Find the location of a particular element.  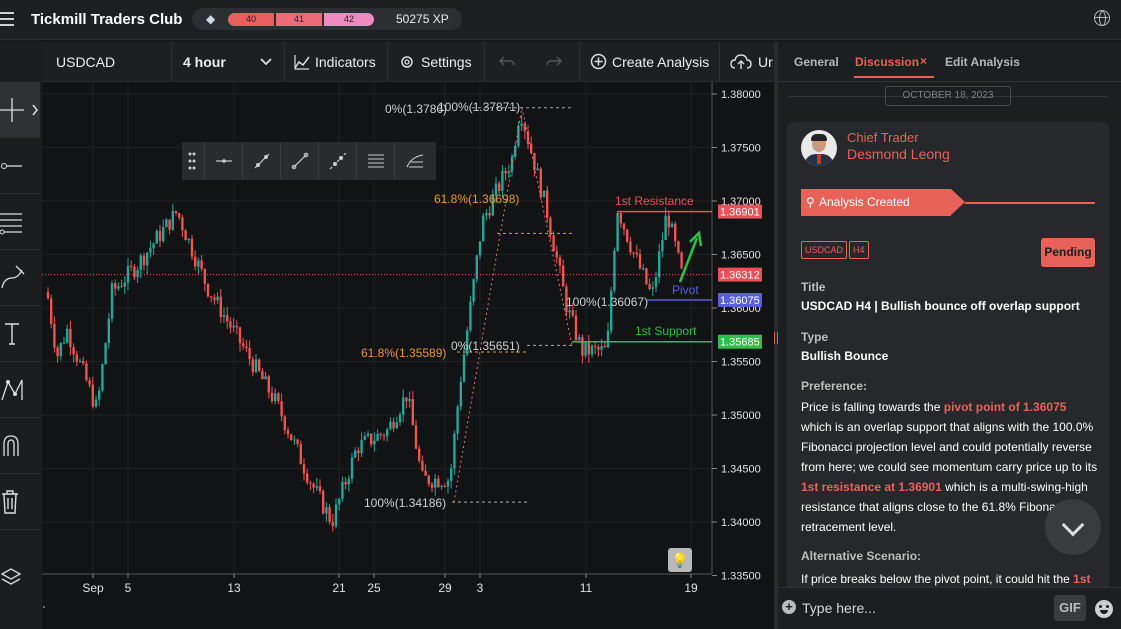

text-tool is located at coordinates (20, 334).